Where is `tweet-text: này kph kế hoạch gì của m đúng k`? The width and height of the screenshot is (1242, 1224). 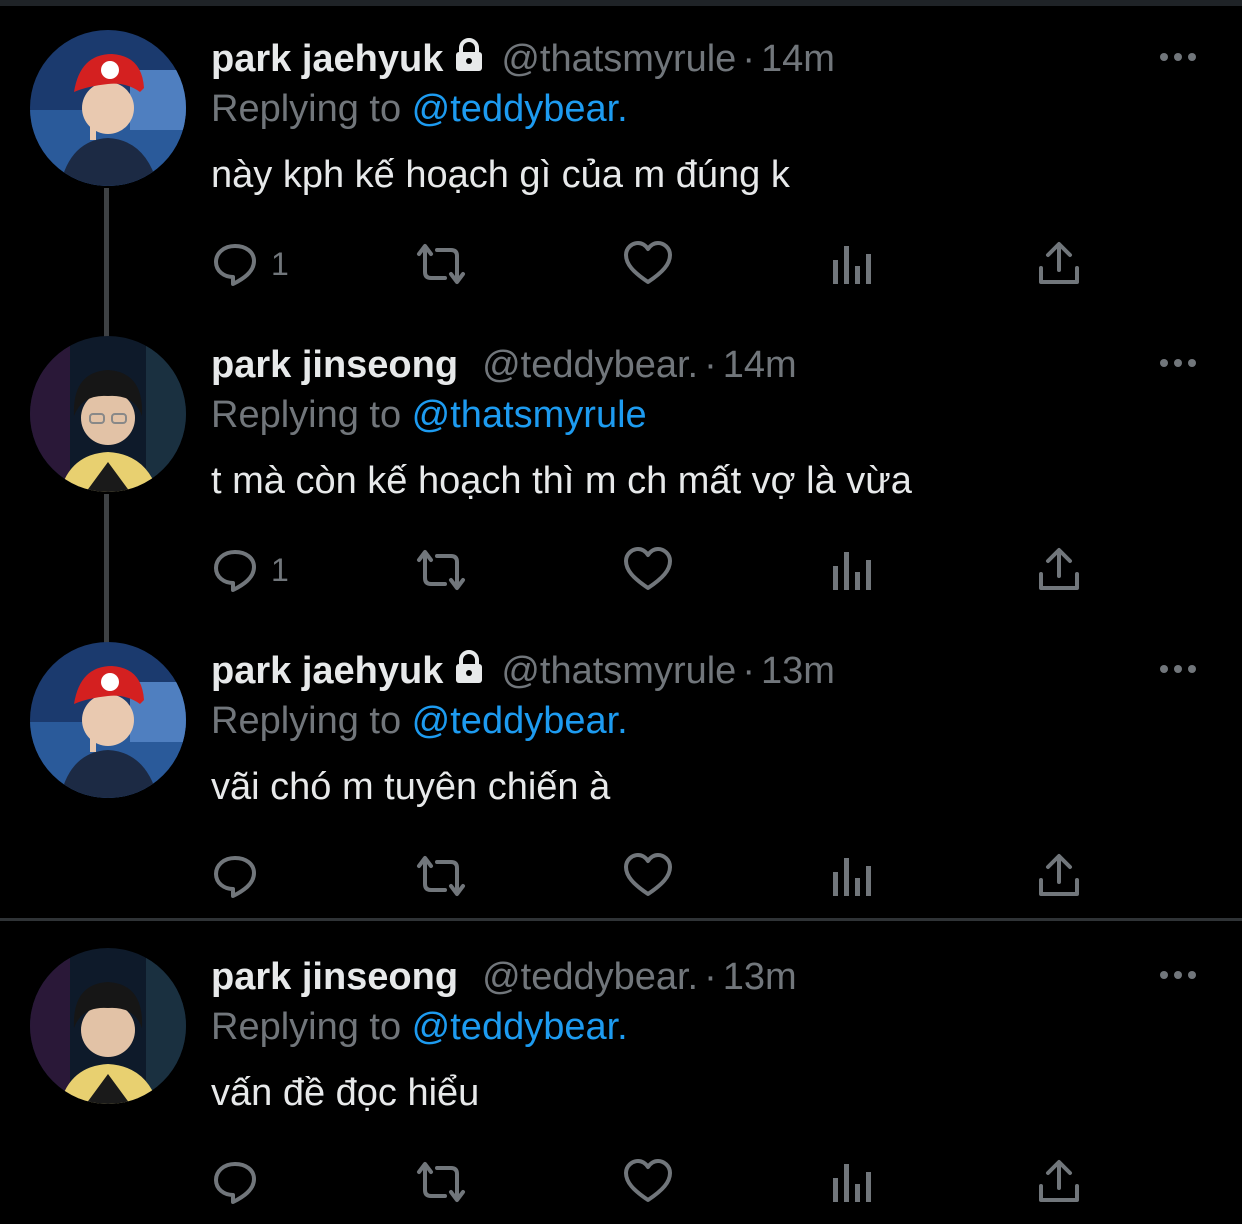
tweet-text: này kph kế hoạch gì của m đúng k is located at coordinates (500, 175).